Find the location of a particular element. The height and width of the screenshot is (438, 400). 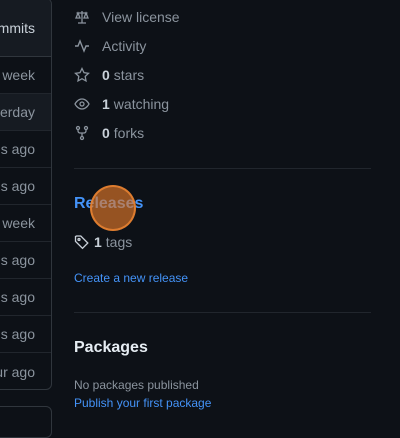

stars-link: 0 stars is located at coordinates (109, 75).